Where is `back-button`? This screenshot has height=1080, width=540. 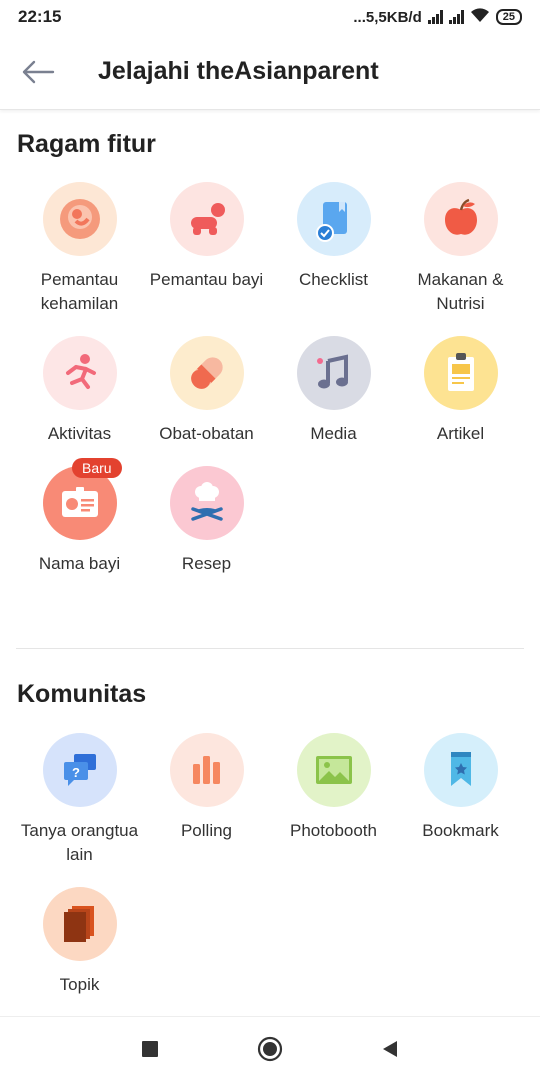 back-button is located at coordinates (38, 72).